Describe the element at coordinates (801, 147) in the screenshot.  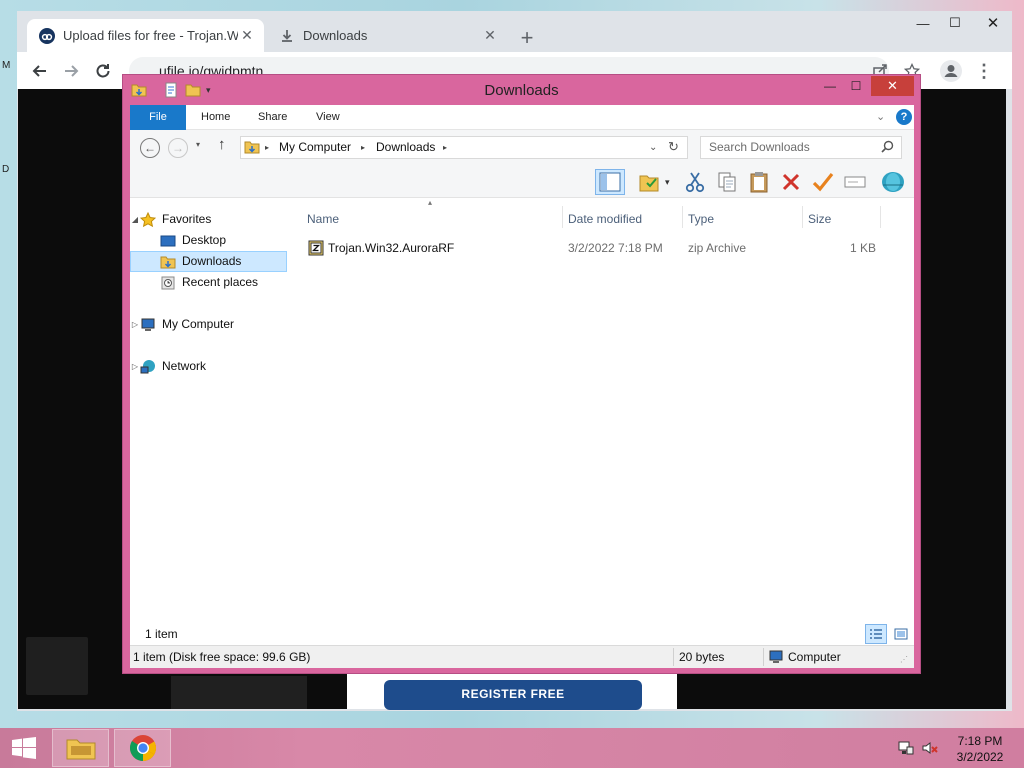
I see `search-input: Search Downloads` at that location.